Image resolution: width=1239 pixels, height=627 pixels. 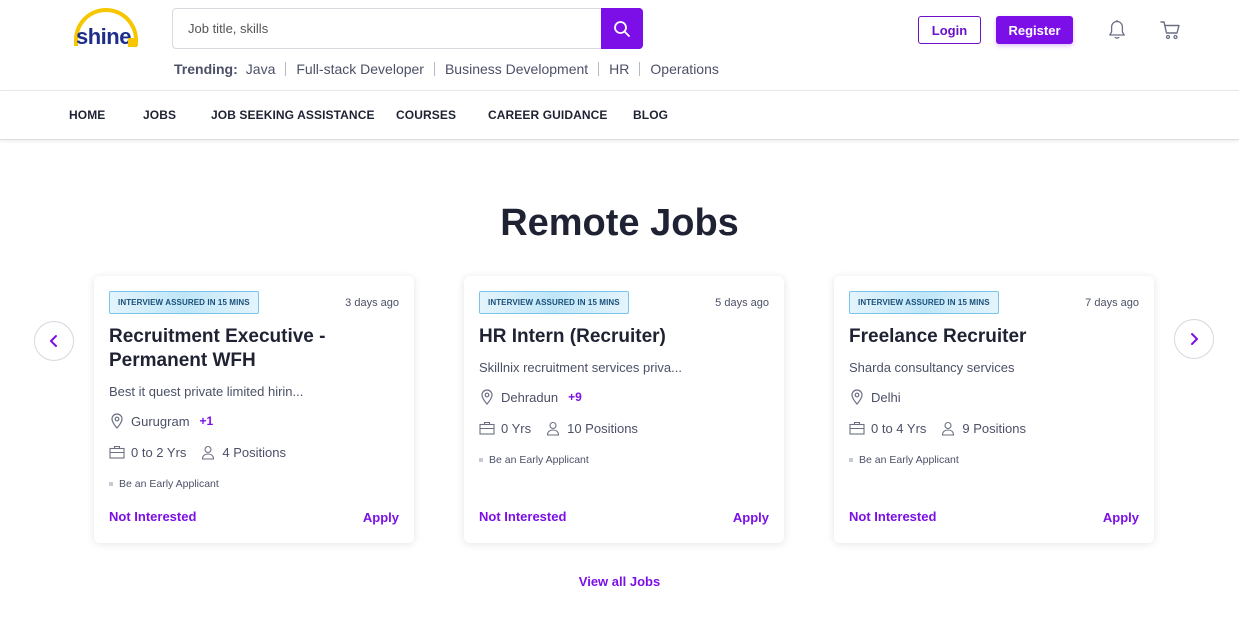 I want to click on trending-item-operations: Operations, so click(x=683, y=69).